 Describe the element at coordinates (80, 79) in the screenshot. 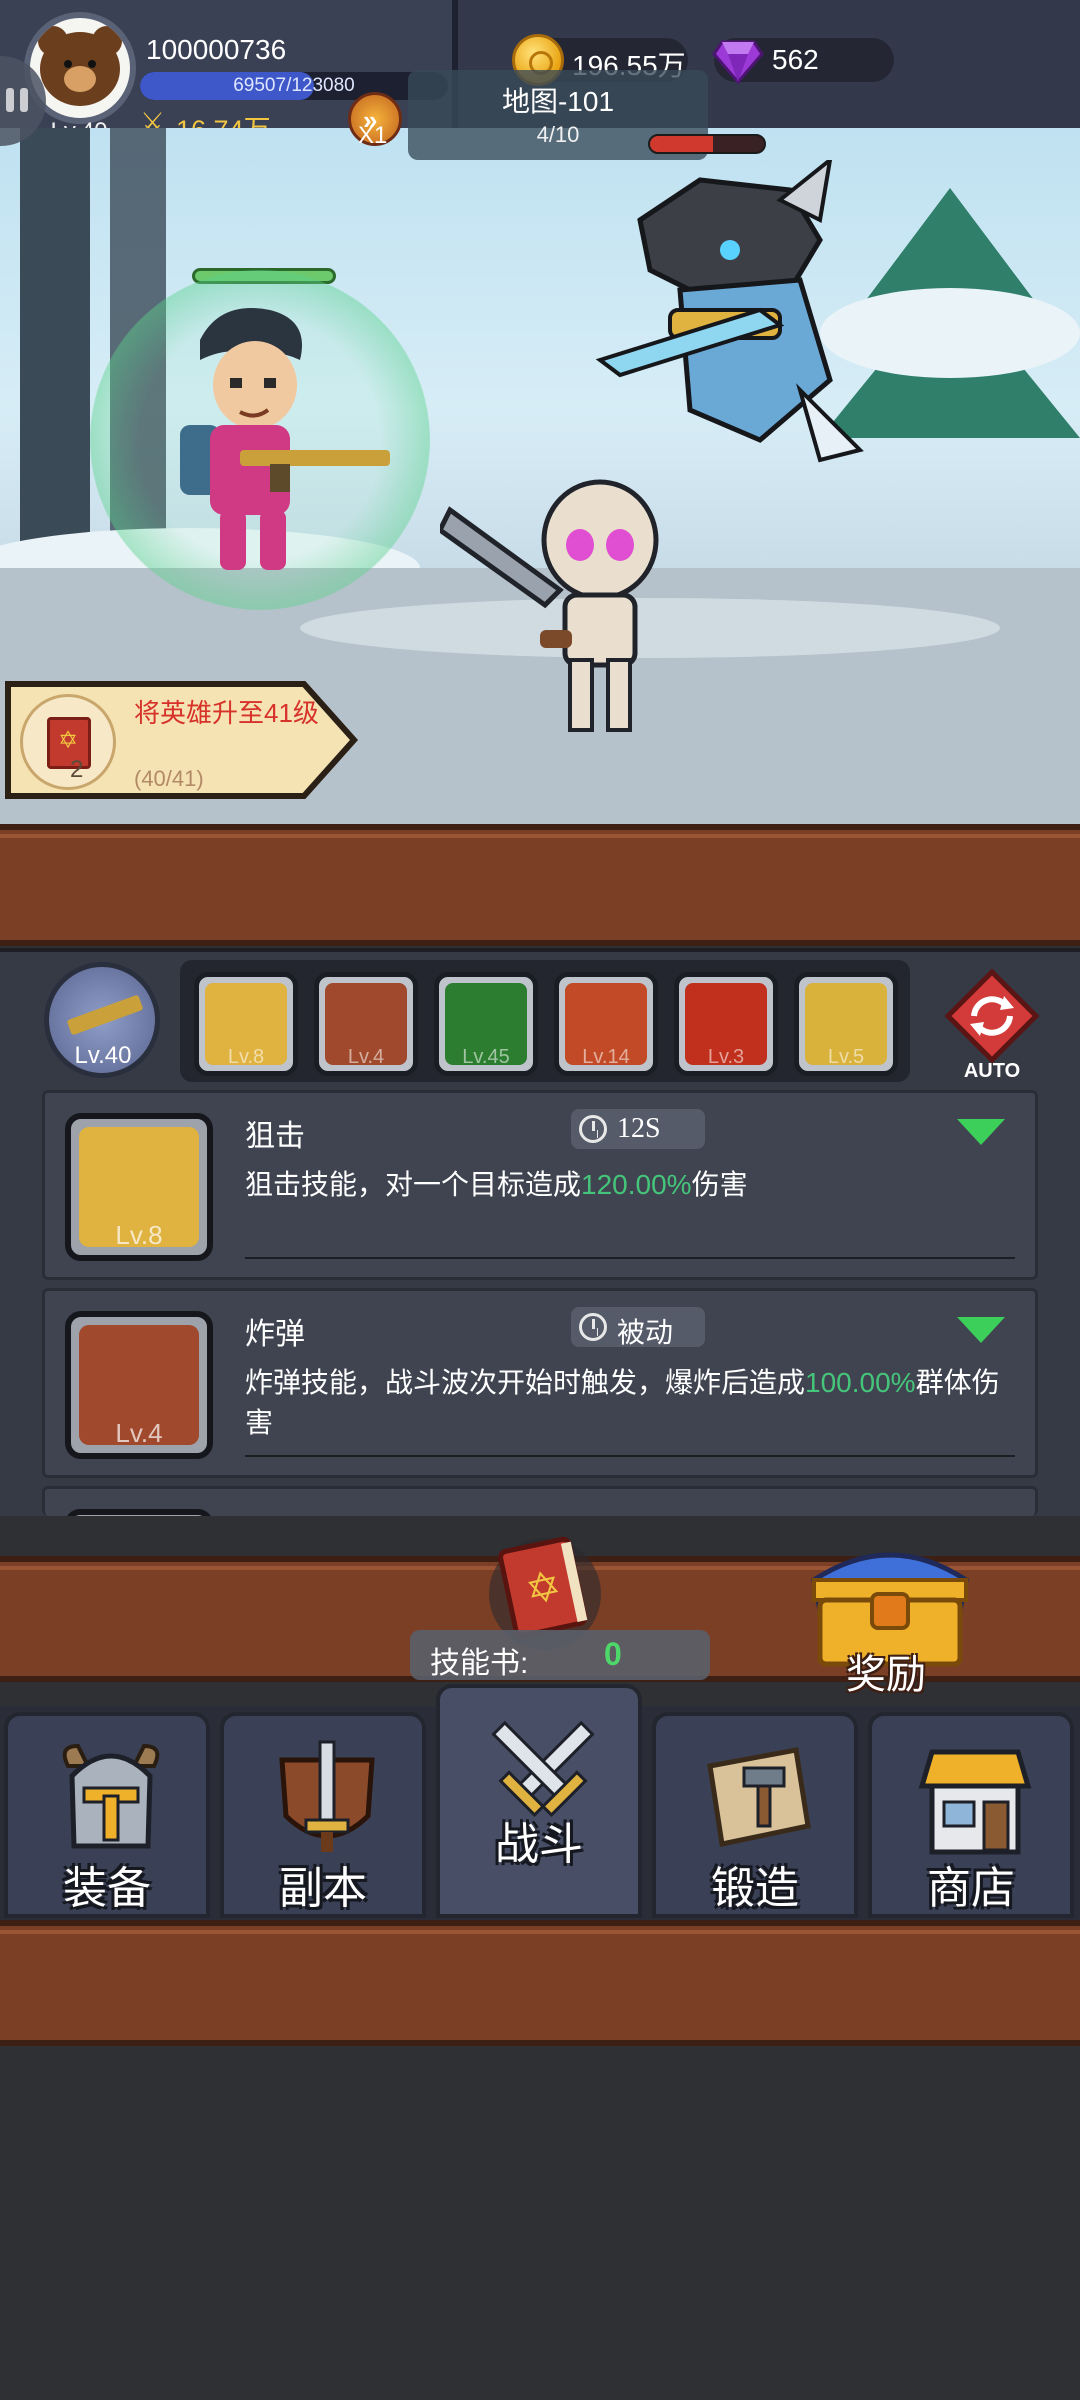

I see `bear-muzzle` at that location.